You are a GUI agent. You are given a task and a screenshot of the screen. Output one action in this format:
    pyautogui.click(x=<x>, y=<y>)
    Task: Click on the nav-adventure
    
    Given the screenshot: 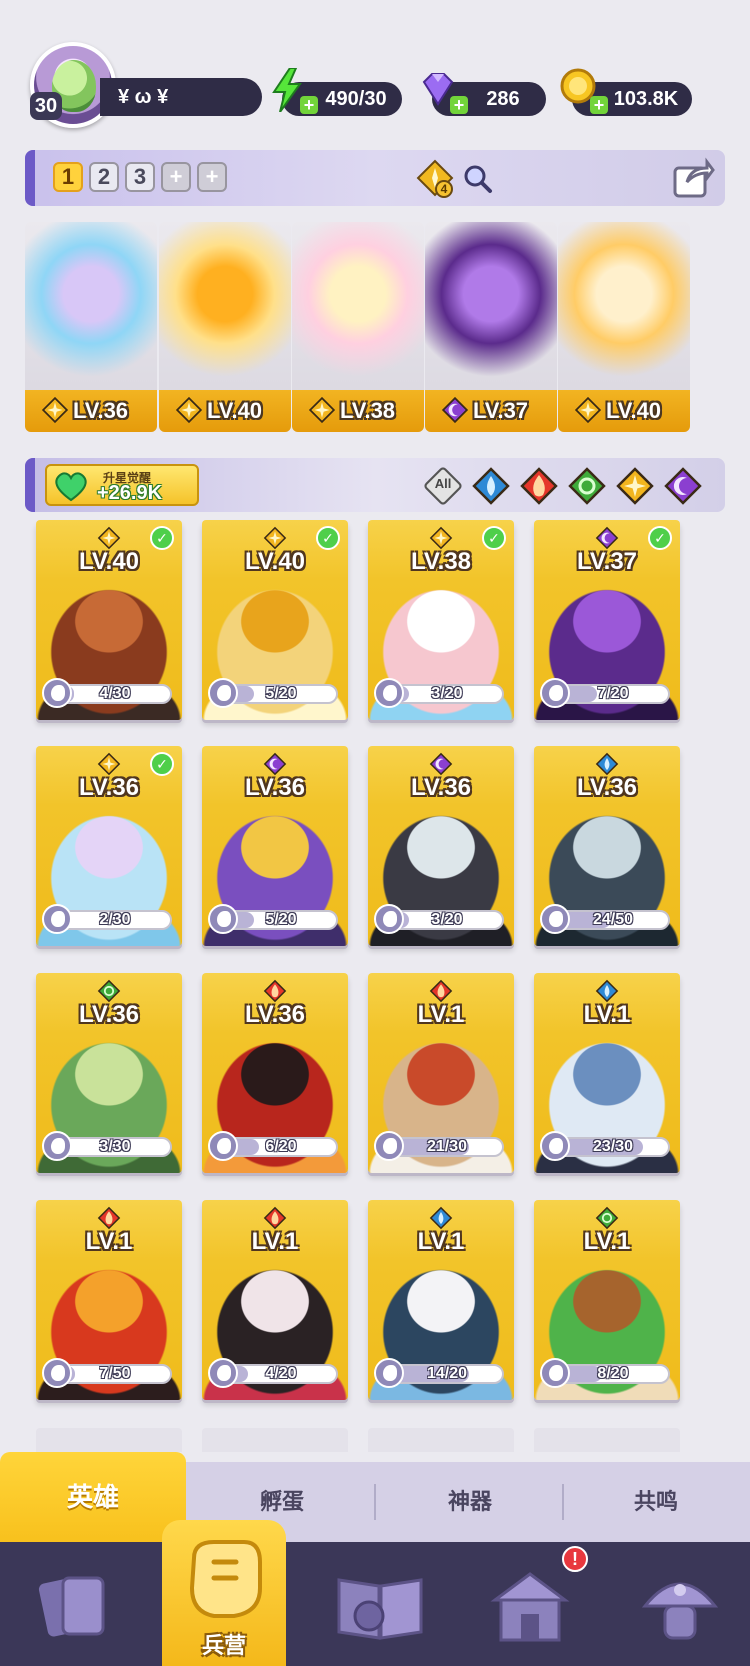 What is the action you would take?
    pyautogui.click(x=375, y=1604)
    